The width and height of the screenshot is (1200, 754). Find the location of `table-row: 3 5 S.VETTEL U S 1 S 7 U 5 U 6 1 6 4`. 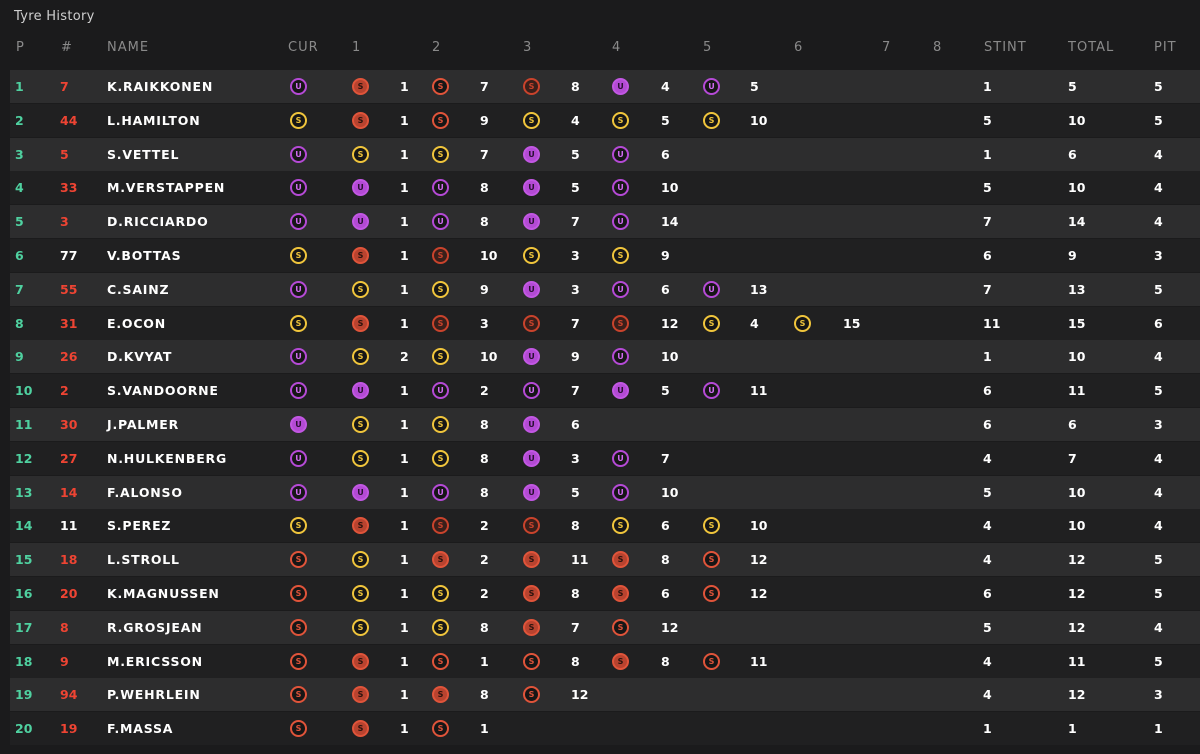

table-row: 3 5 S.VETTEL U S 1 S 7 U 5 U 6 1 6 4 is located at coordinates (605, 154).